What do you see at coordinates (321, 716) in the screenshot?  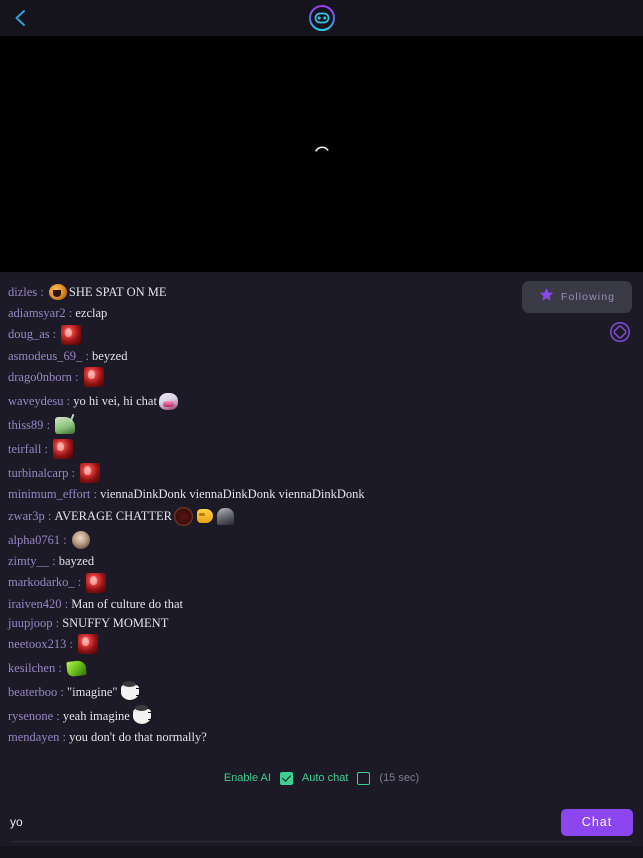 I see `chat-message: rysenone : yeah imagine` at bounding box center [321, 716].